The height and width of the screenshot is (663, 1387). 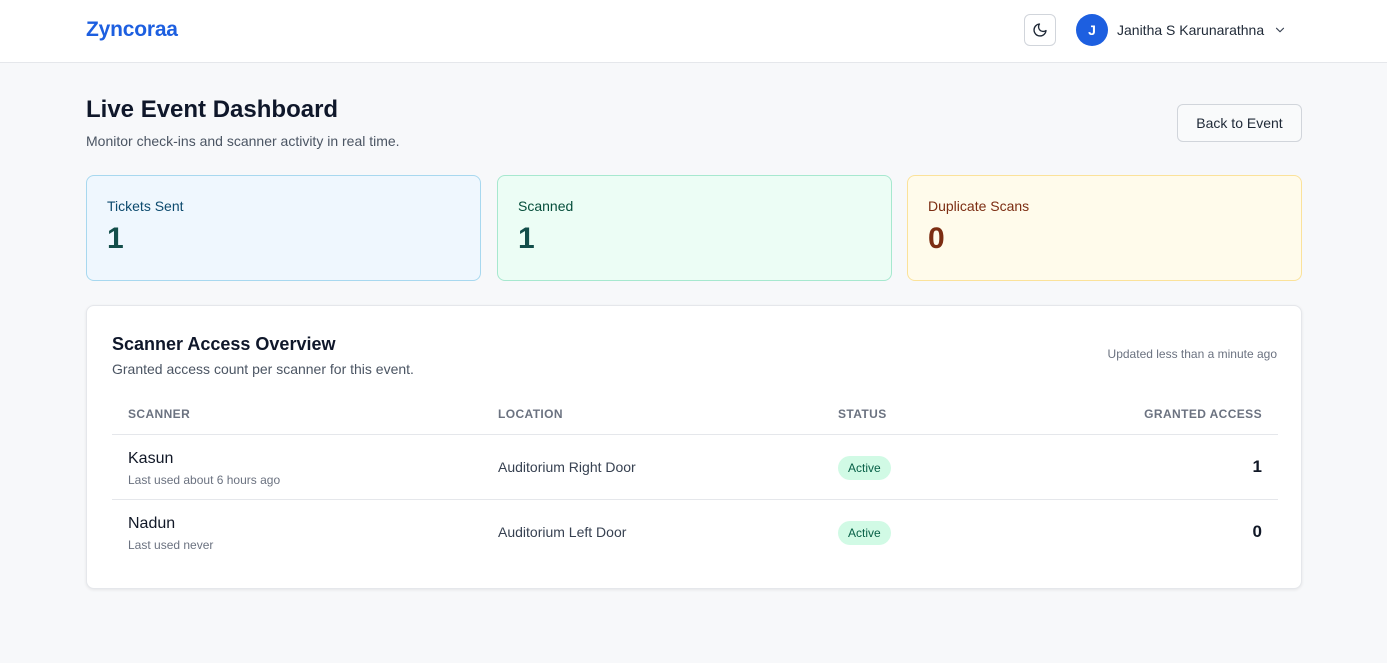 I want to click on scanner-location: Auditorium Left Door, so click(x=562, y=532).